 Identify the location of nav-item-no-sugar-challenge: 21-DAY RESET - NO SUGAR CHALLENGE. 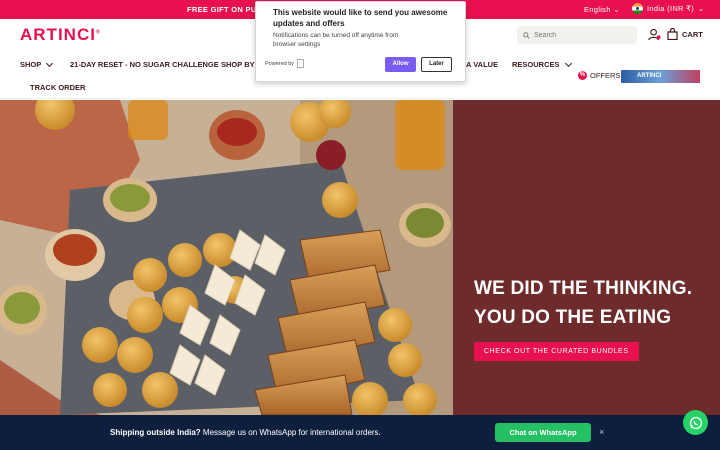
(144, 64).